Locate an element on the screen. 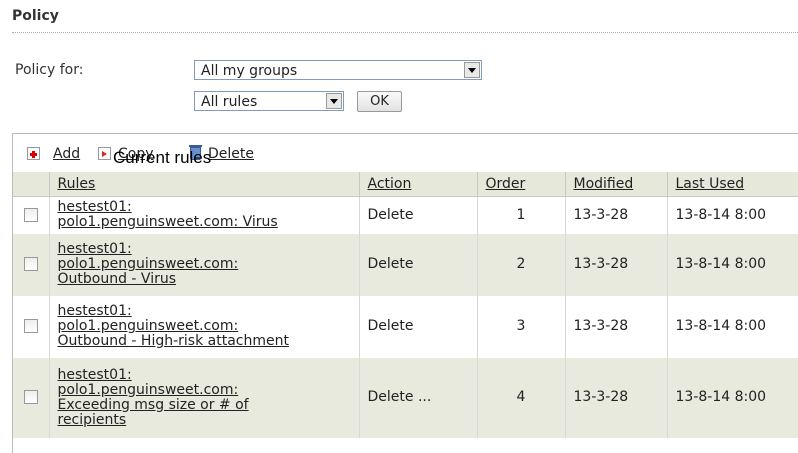 The height and width of the screenshot is (453, 798). page-title: Policy is located at coordinates (35, 16).